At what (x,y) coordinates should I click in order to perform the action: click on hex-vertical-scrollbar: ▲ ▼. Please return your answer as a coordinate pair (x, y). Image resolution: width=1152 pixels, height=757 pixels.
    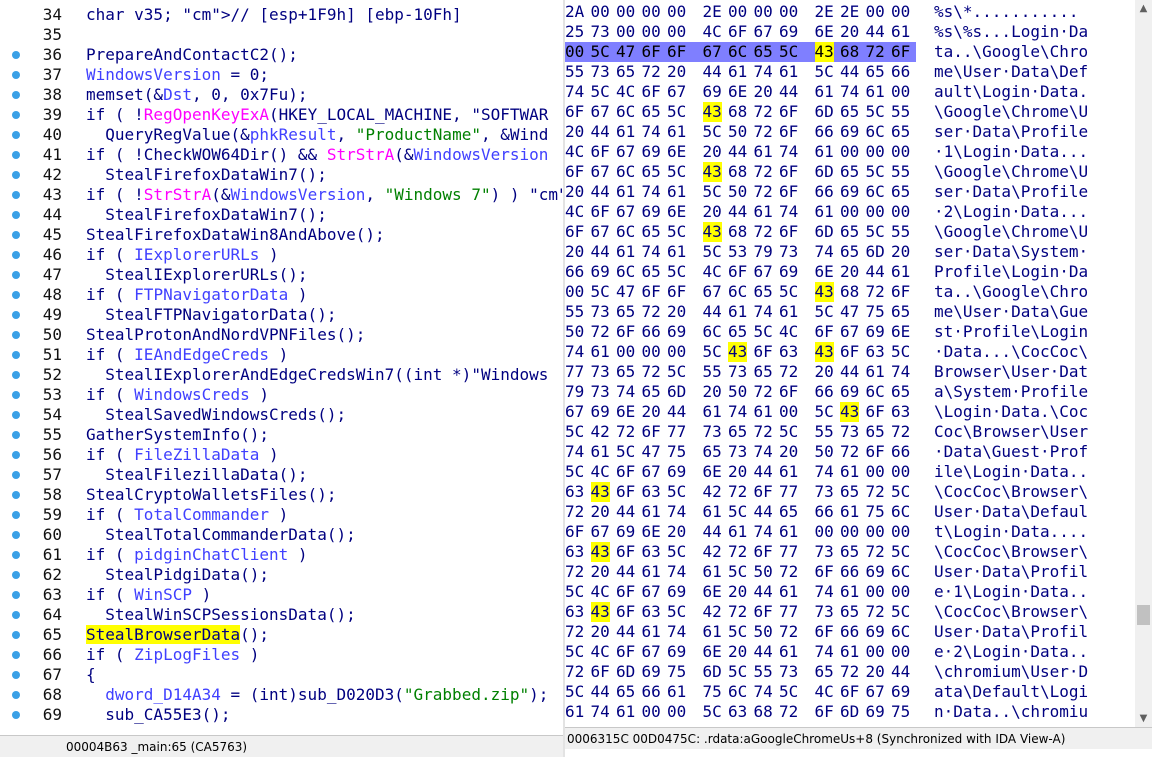
    Looking at the image, I should click on (1143, 363).